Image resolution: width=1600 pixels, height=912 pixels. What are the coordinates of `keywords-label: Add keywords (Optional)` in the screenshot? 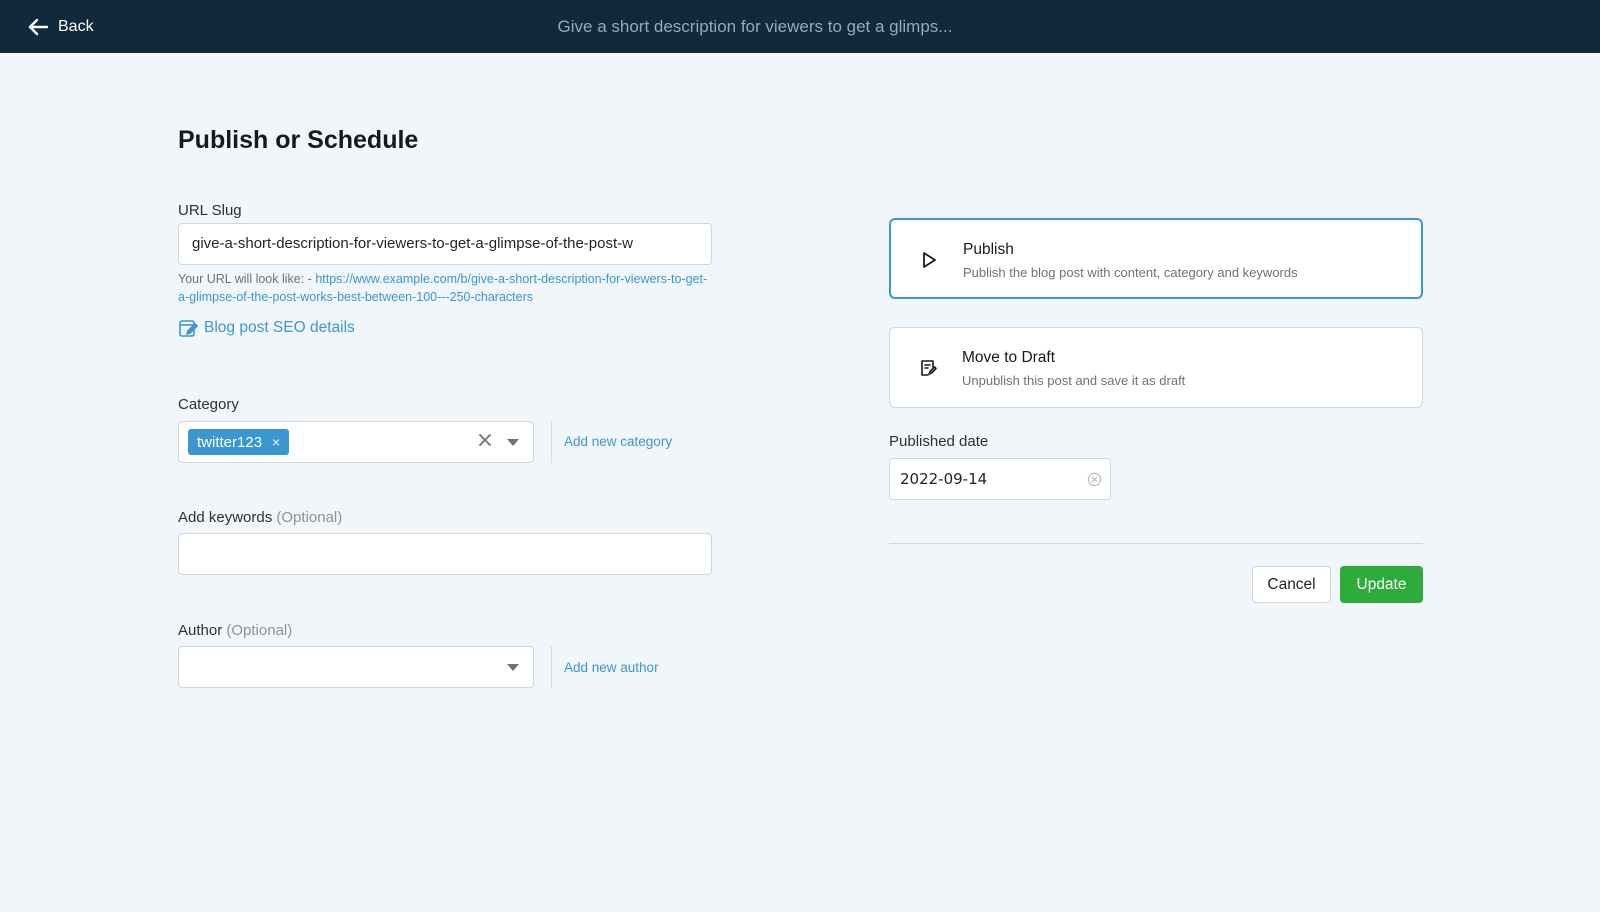 It's located at (260, 517).